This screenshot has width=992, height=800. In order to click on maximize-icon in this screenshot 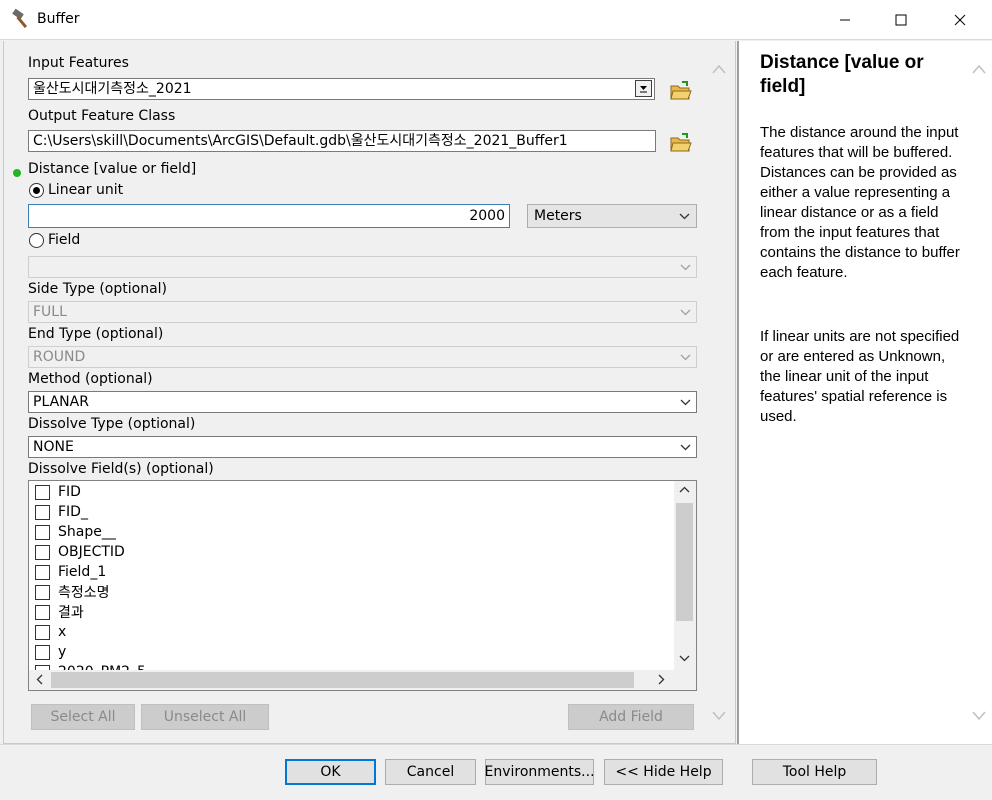, I will do `click(901, 20)`.